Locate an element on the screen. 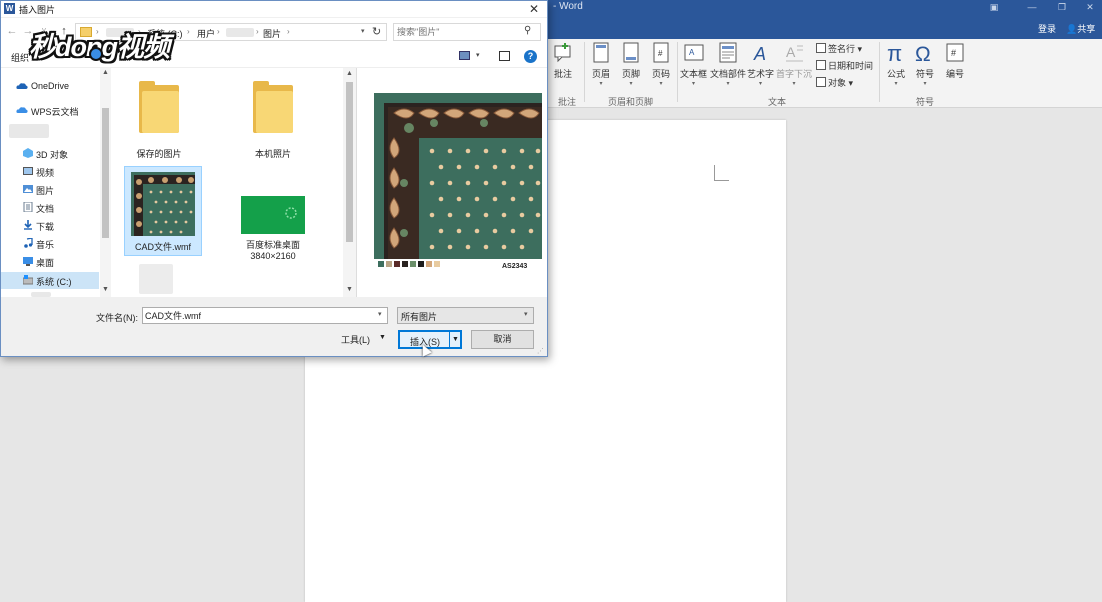  nav-item-onedrive: OneDrive is located at coordinates (50, 86).